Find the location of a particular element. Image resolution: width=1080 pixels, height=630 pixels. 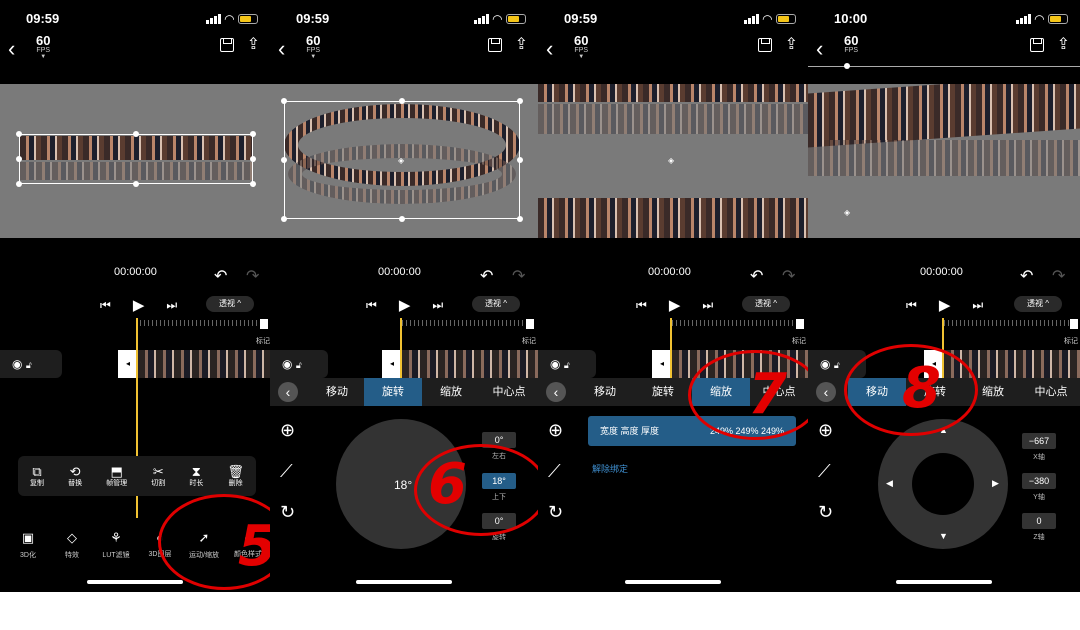

move-x-value: −667 is located at coordinates (1039, 441).